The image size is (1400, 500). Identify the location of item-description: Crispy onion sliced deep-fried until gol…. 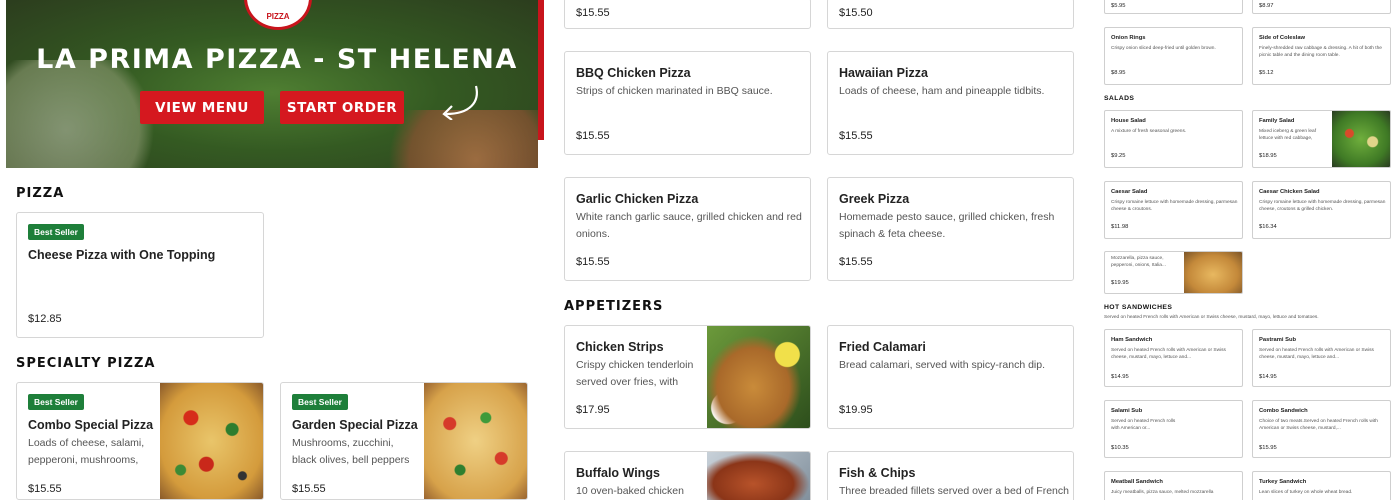
(1163, 48).